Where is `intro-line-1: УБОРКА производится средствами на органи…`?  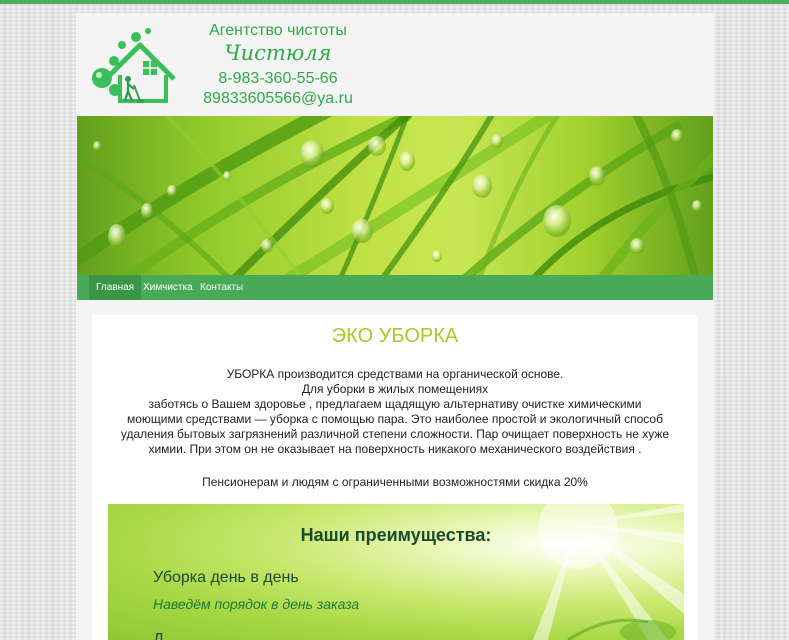
intro-line-1: УБОРКА производится средствами на органи… is located at coordinates (395, 374).